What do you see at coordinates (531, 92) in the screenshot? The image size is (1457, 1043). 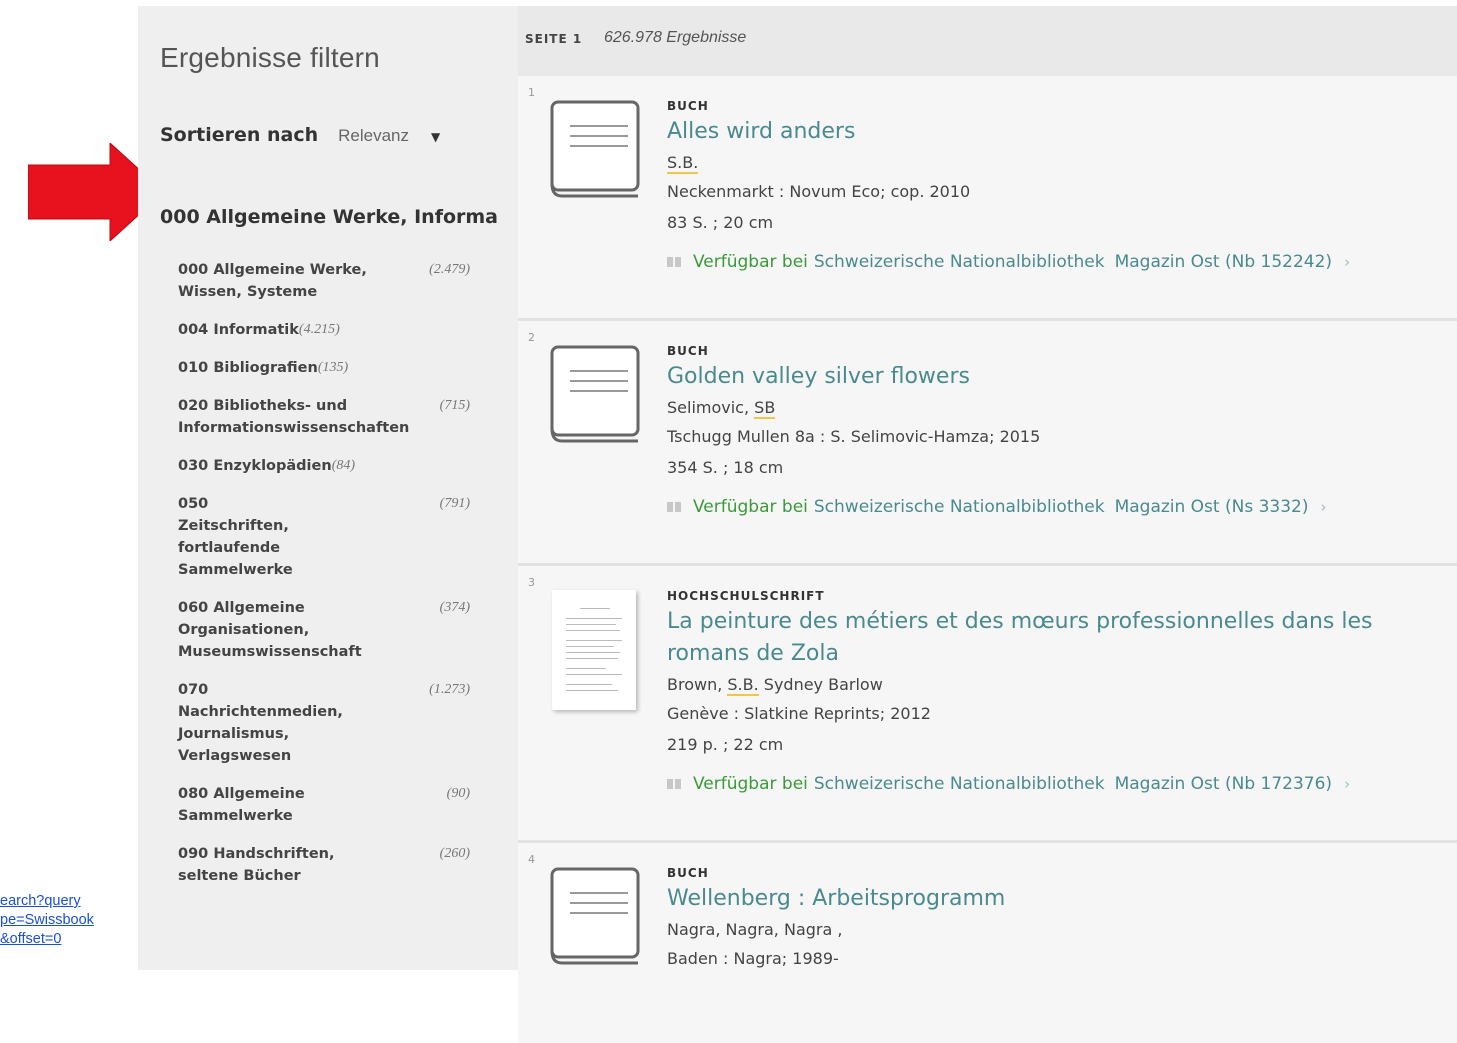 I see `result-index: 1` at bounding box center [531, 92].